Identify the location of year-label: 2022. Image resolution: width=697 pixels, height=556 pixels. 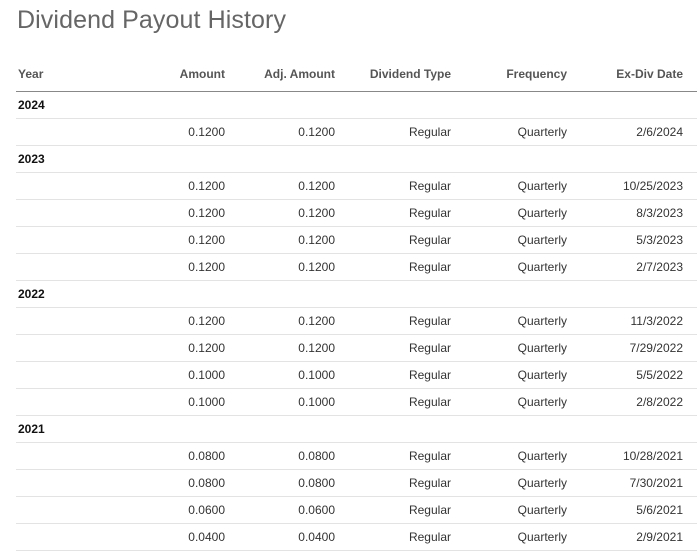
(31, 294).